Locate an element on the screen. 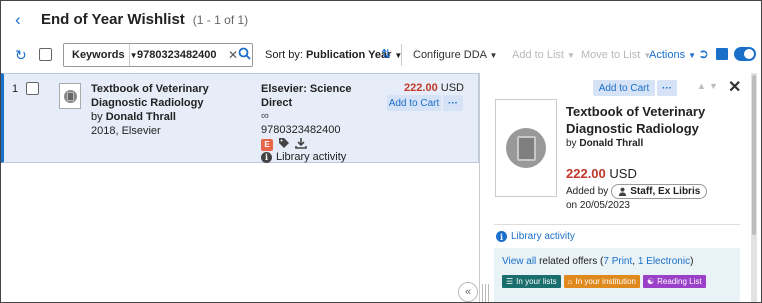  item-vendor: Elsevier: Science Direct is located at coordinates (306, 96).